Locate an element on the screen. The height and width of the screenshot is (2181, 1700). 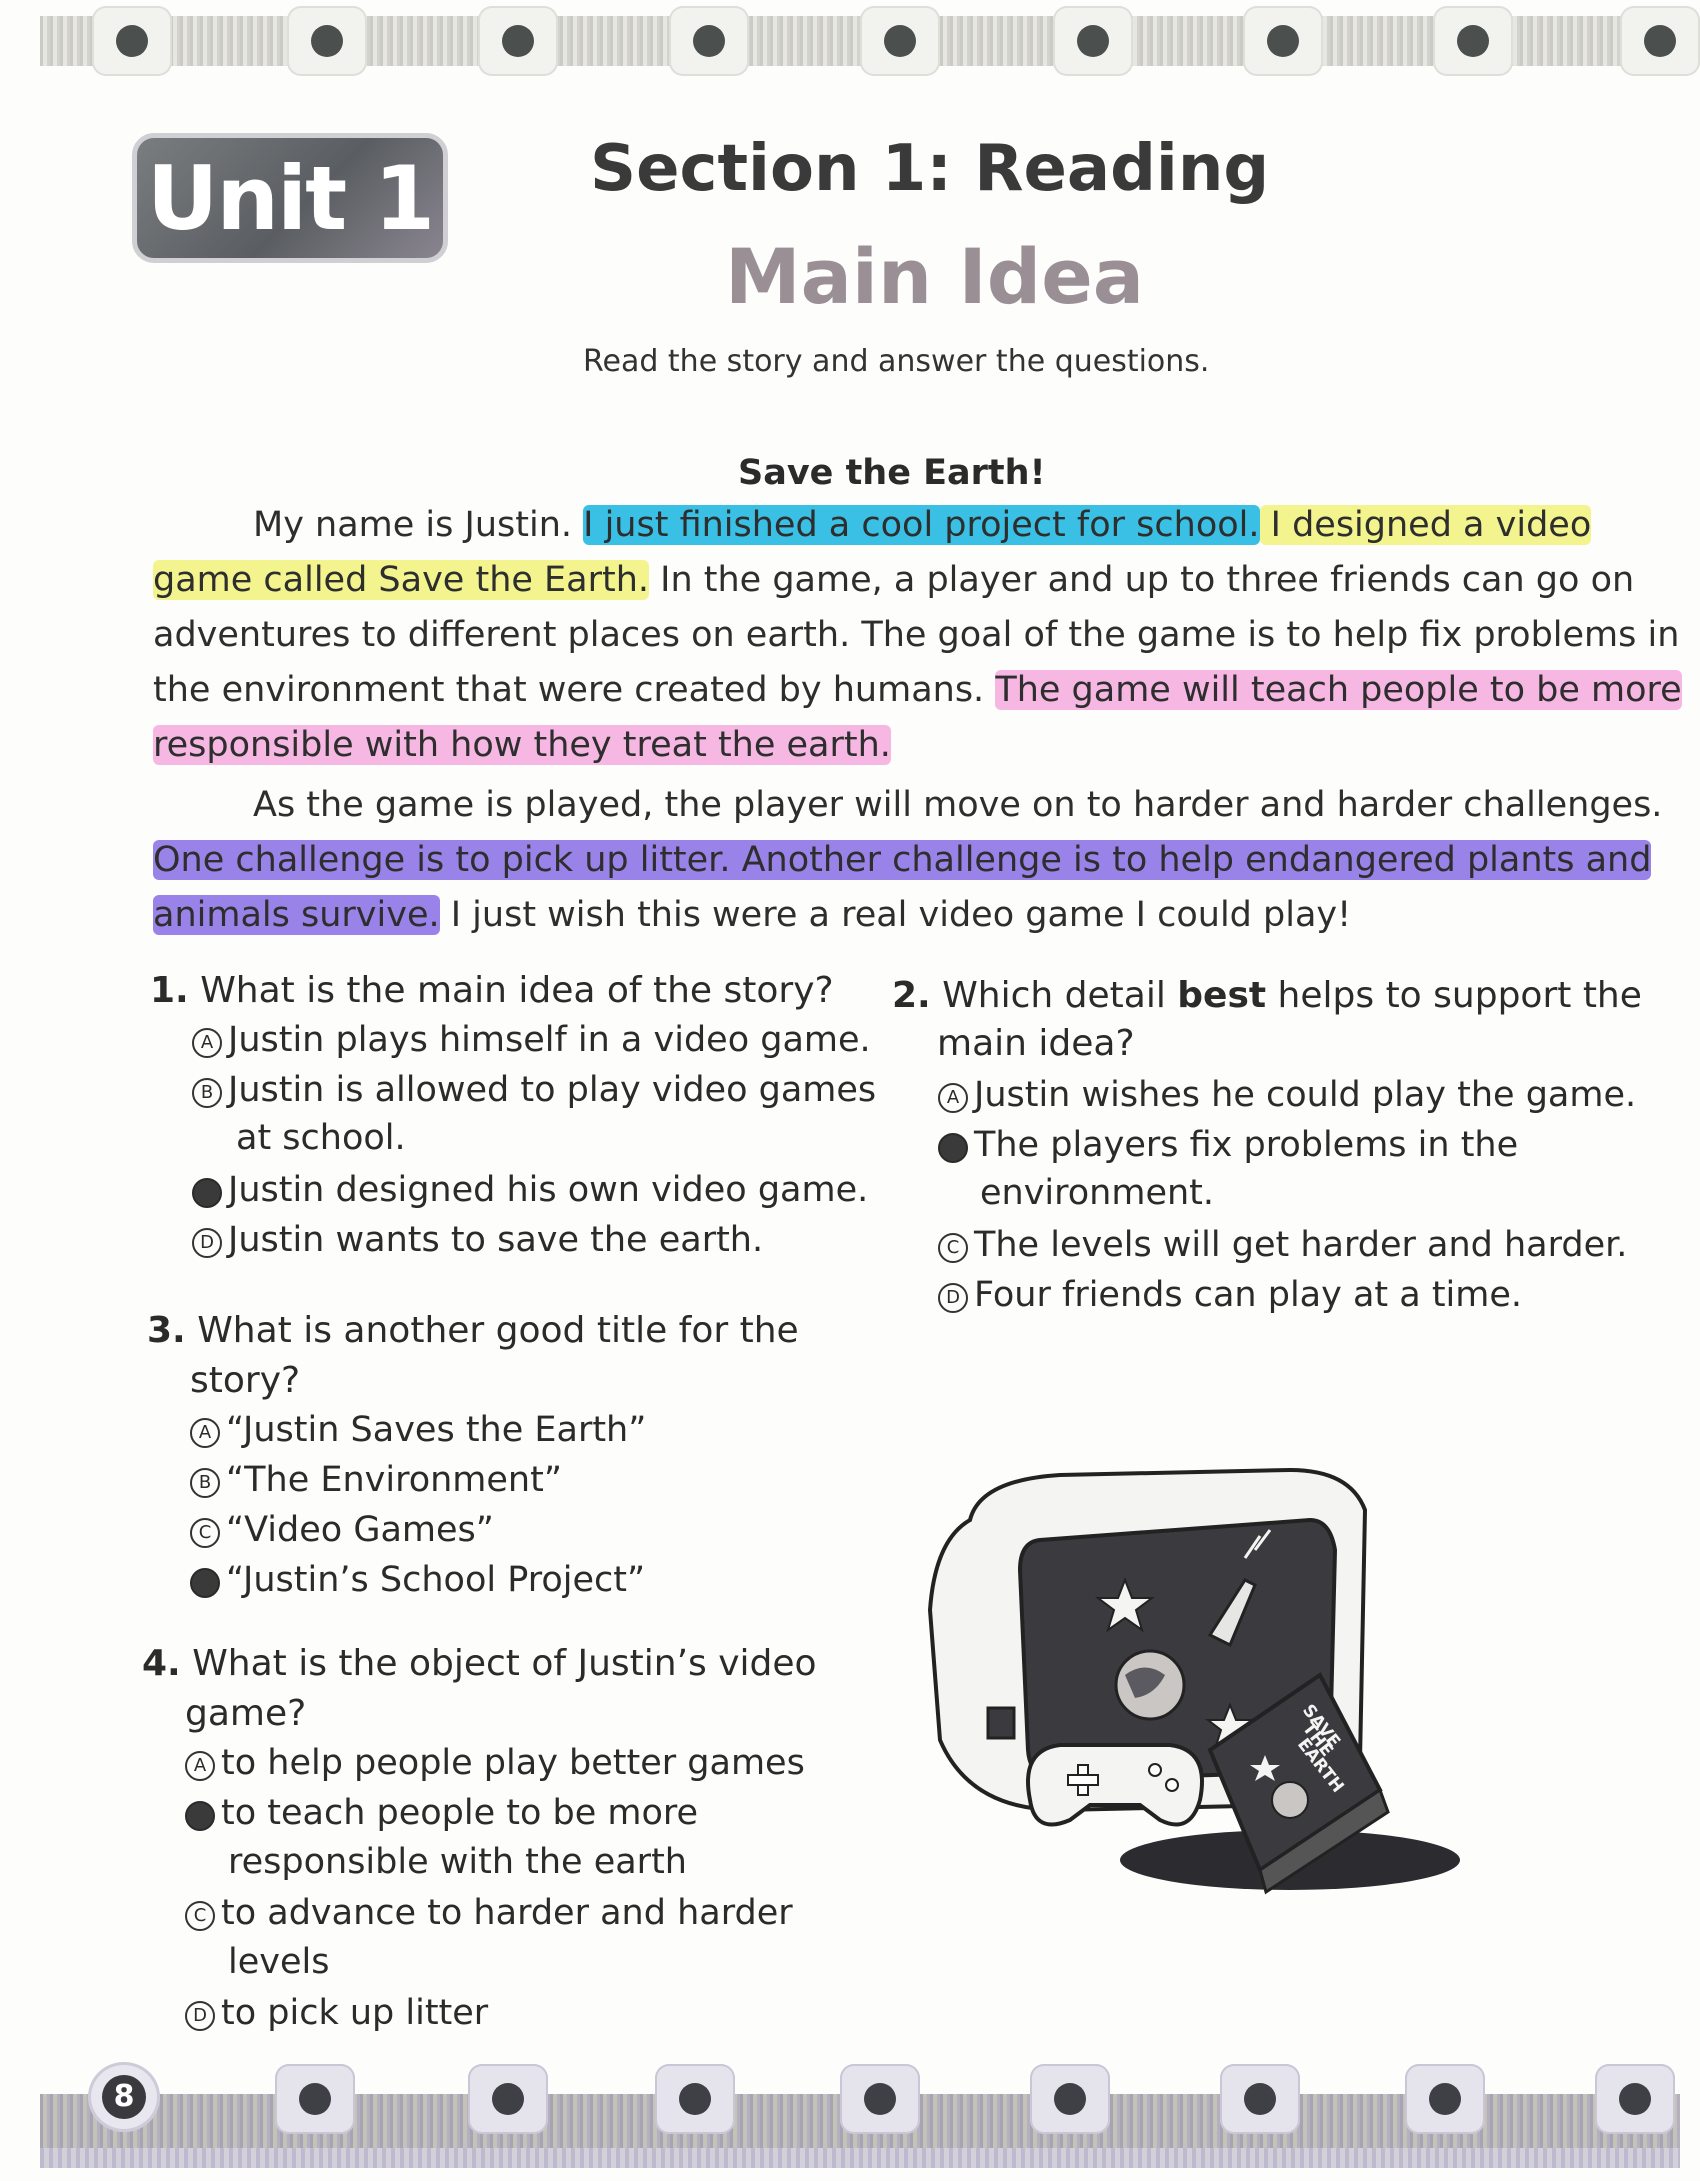
answer-option: Bto teach people to be more is located at coordinates (441, 1813).